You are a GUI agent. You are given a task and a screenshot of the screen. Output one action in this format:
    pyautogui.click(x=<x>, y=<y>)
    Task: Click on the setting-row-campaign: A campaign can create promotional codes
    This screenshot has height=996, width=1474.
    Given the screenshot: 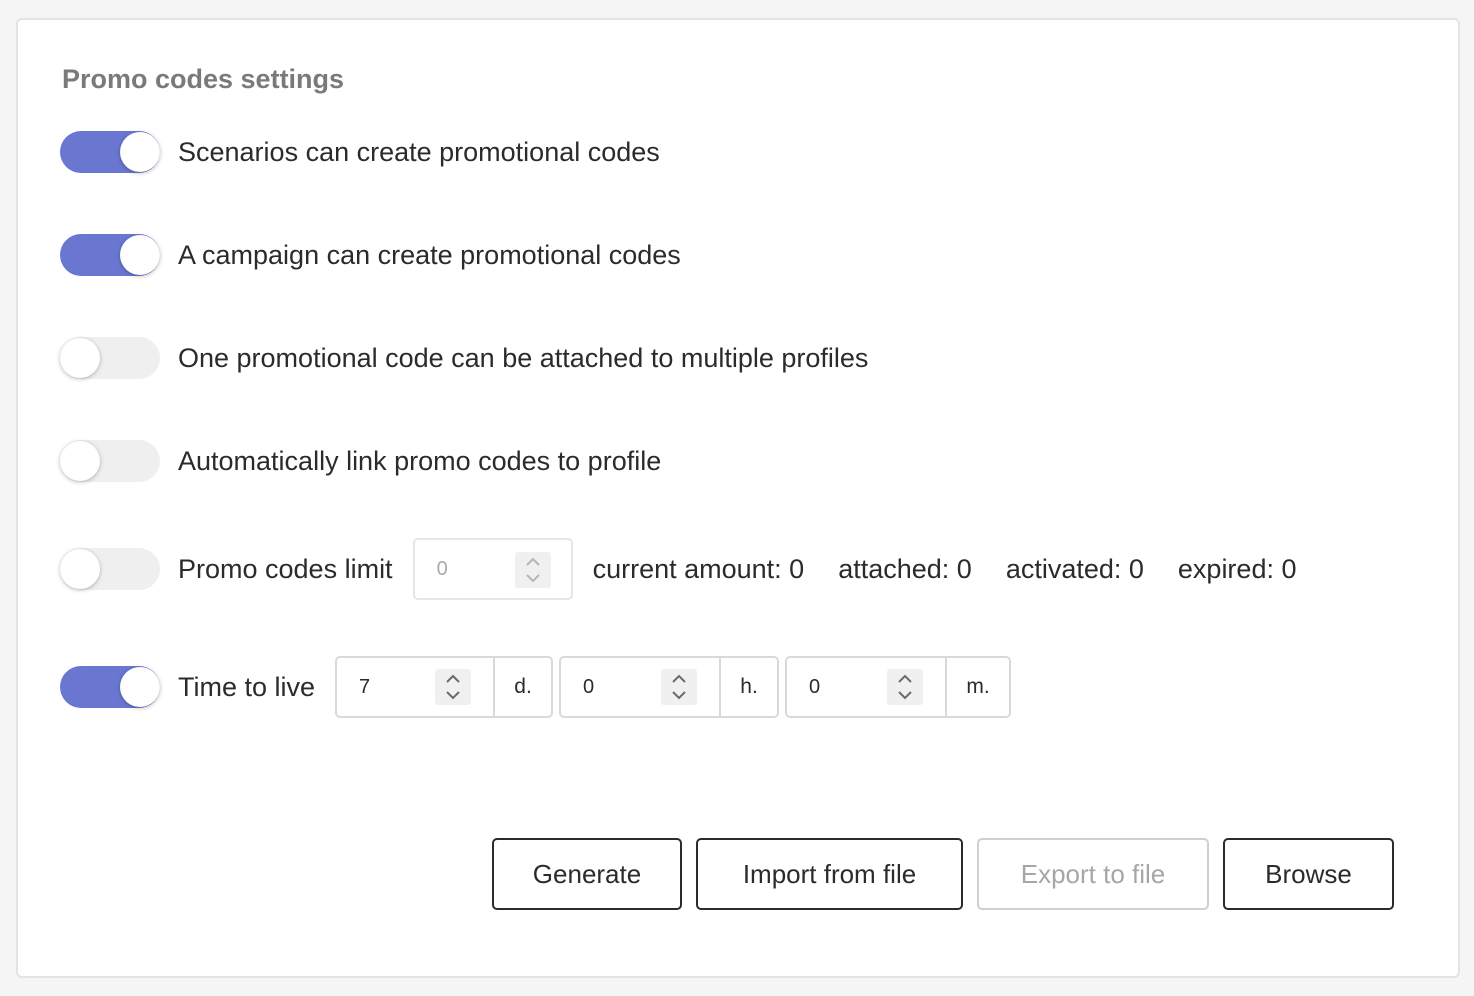 What is the action you would take?
    pyautogui.click(x=370, y=255)
    